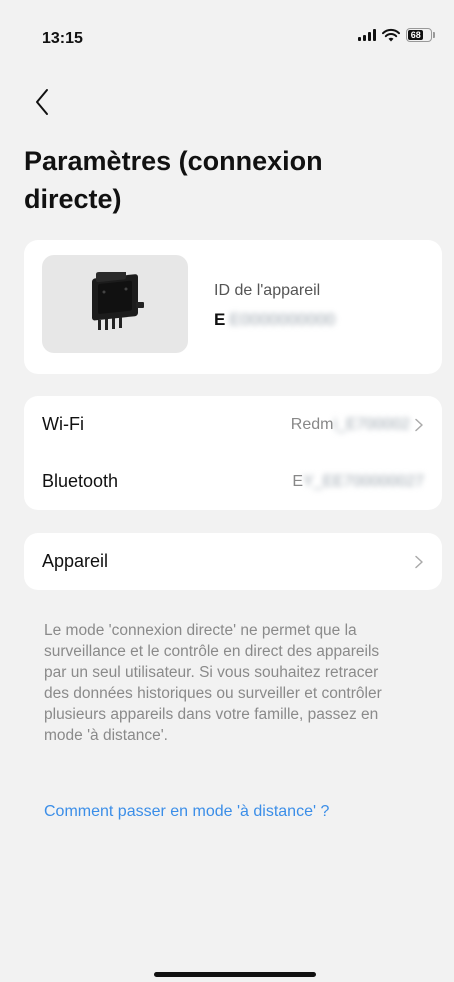 This screenshot has height=982, width=454. Describe the element at coordinates (75, 561) in the screenshot. I see `device-row-label: Appareil` at that location.